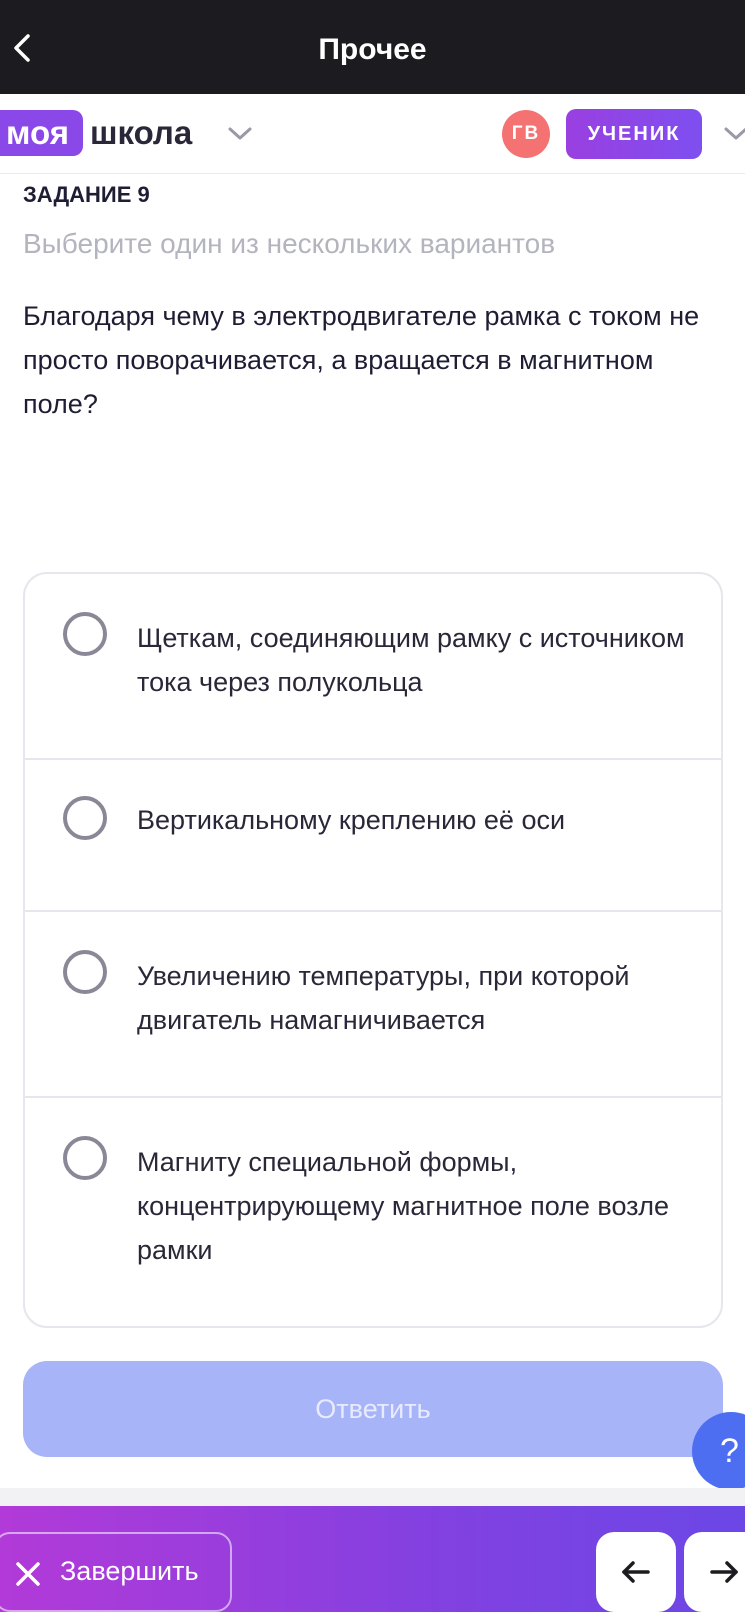  What do you see at coordinates (28, 1574) in the screenshot?
I see `close-icon` at bounding box center [28, 1574].